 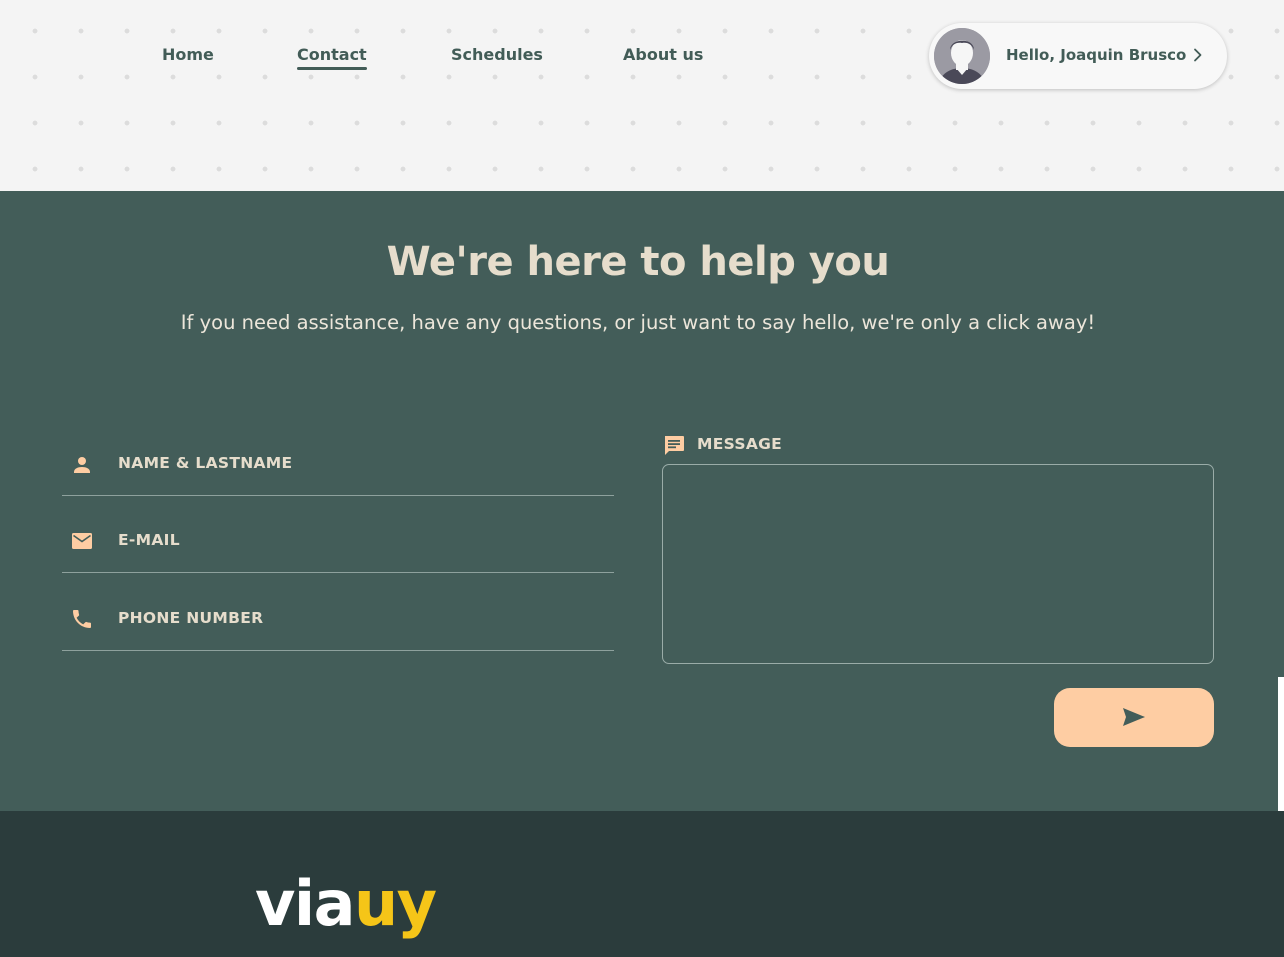 I want to click on send-icon, so click(x=1134, y=717).